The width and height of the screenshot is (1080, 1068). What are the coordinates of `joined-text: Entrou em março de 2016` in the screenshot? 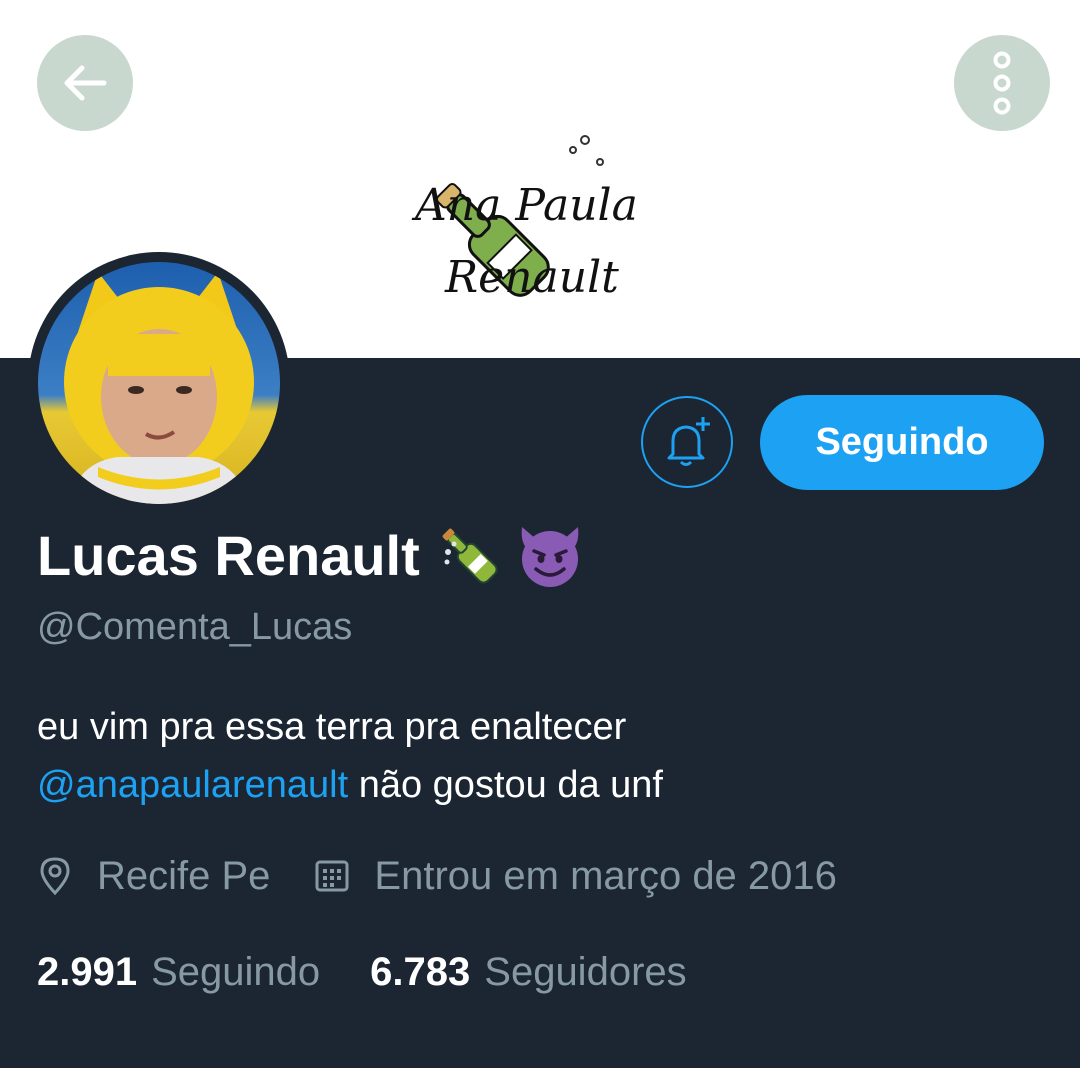 It's located at (605, 875).